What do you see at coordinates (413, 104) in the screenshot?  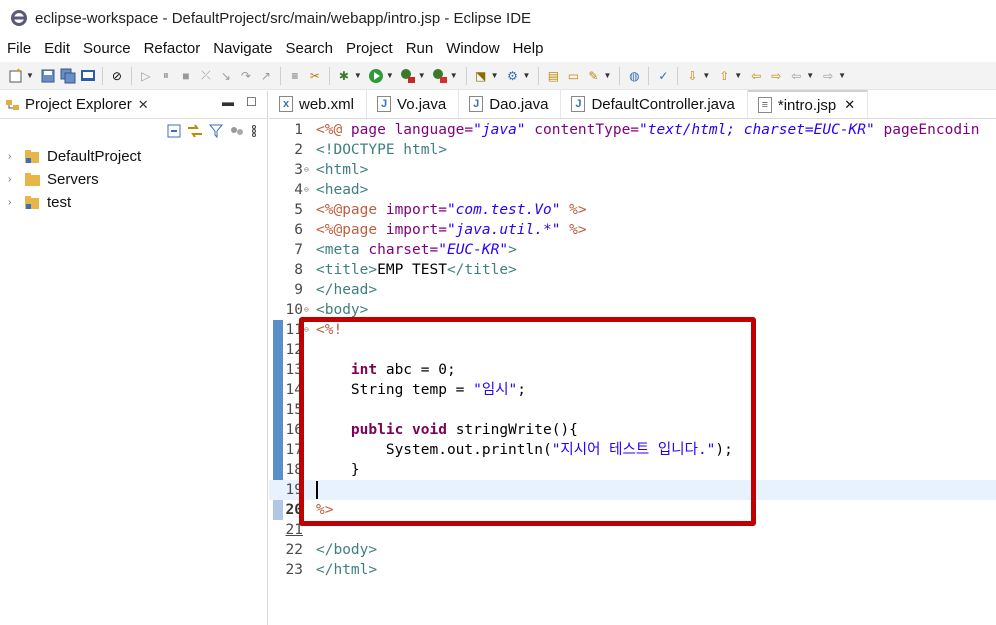 I see `tab-vo-java: J Vo.java` at bounding box center [413, 104].